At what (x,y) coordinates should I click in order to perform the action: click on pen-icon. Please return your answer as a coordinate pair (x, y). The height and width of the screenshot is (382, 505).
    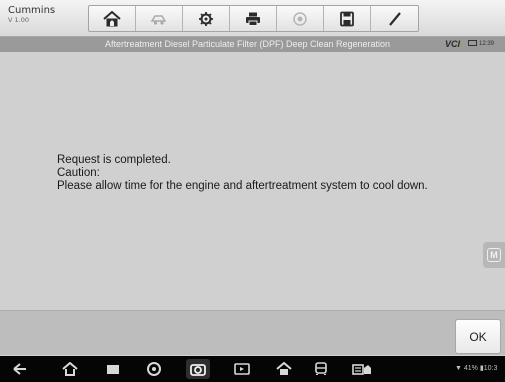
    Looking at the image, I should click on (394, 18).